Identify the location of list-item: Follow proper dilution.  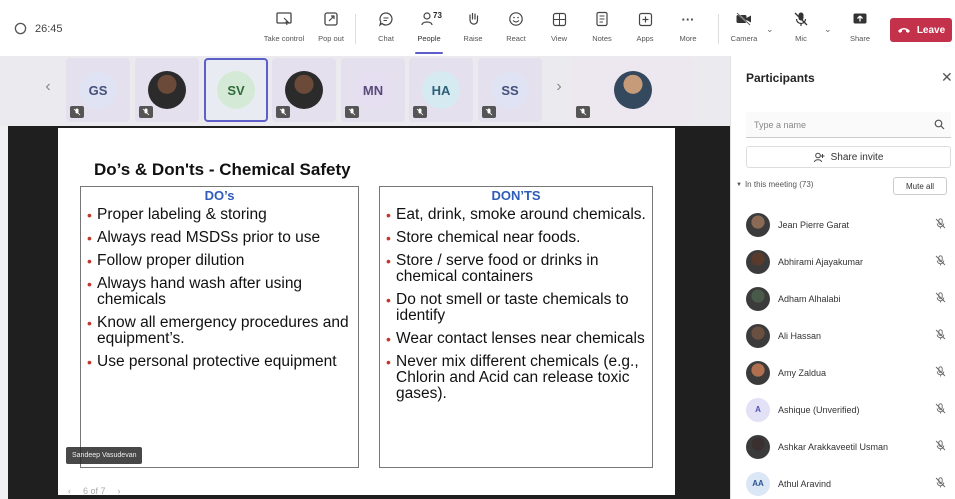
(220, 261).